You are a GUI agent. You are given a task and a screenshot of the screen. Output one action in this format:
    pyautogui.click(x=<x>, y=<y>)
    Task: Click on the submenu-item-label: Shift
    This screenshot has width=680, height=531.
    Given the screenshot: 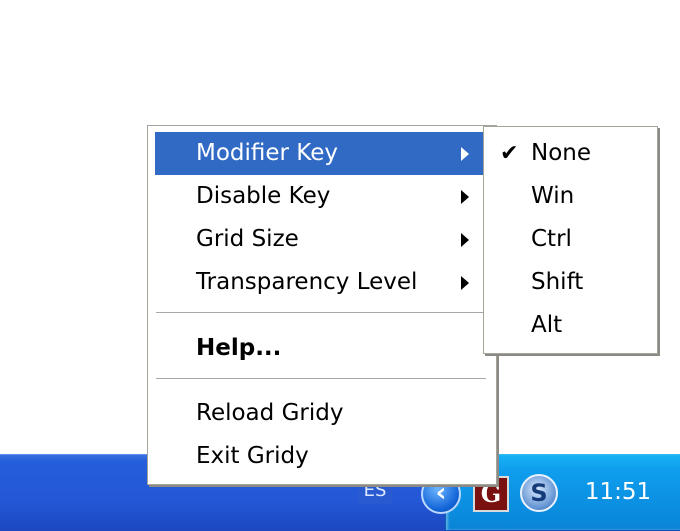 What is the action you would take?
    pyautogui.click(x=557, y=282)
    